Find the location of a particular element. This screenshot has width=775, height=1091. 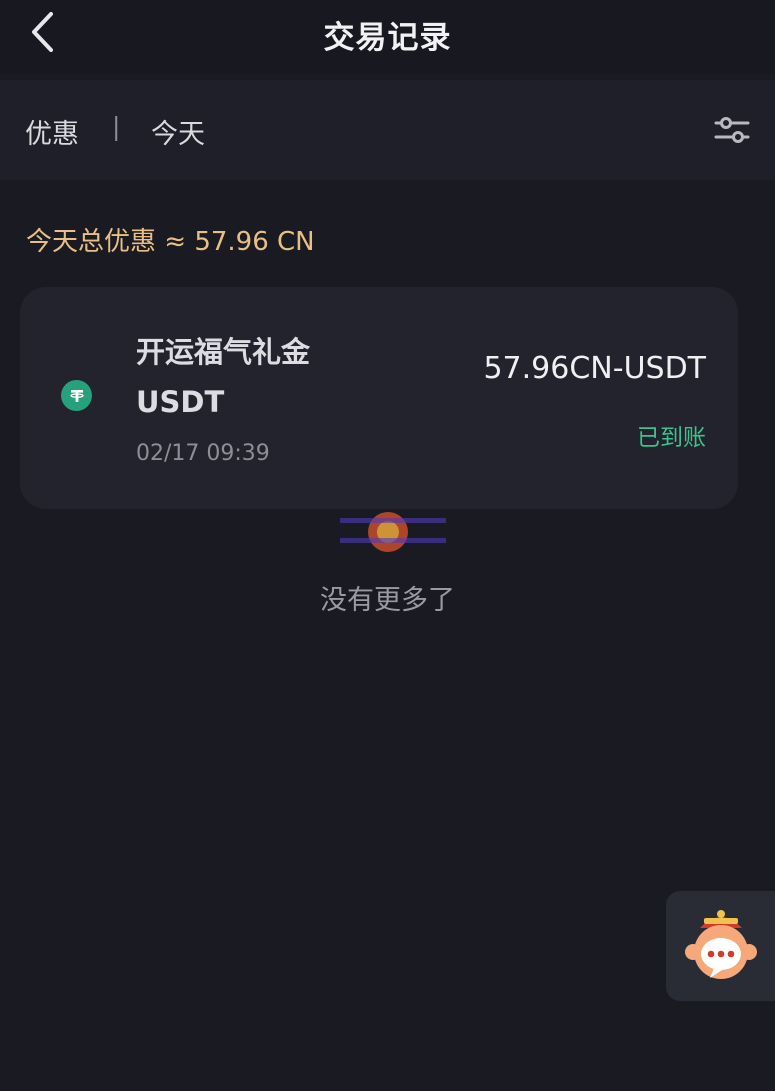

filter-bar: 优惠 | 今天 is located at coordinates (387, 130).